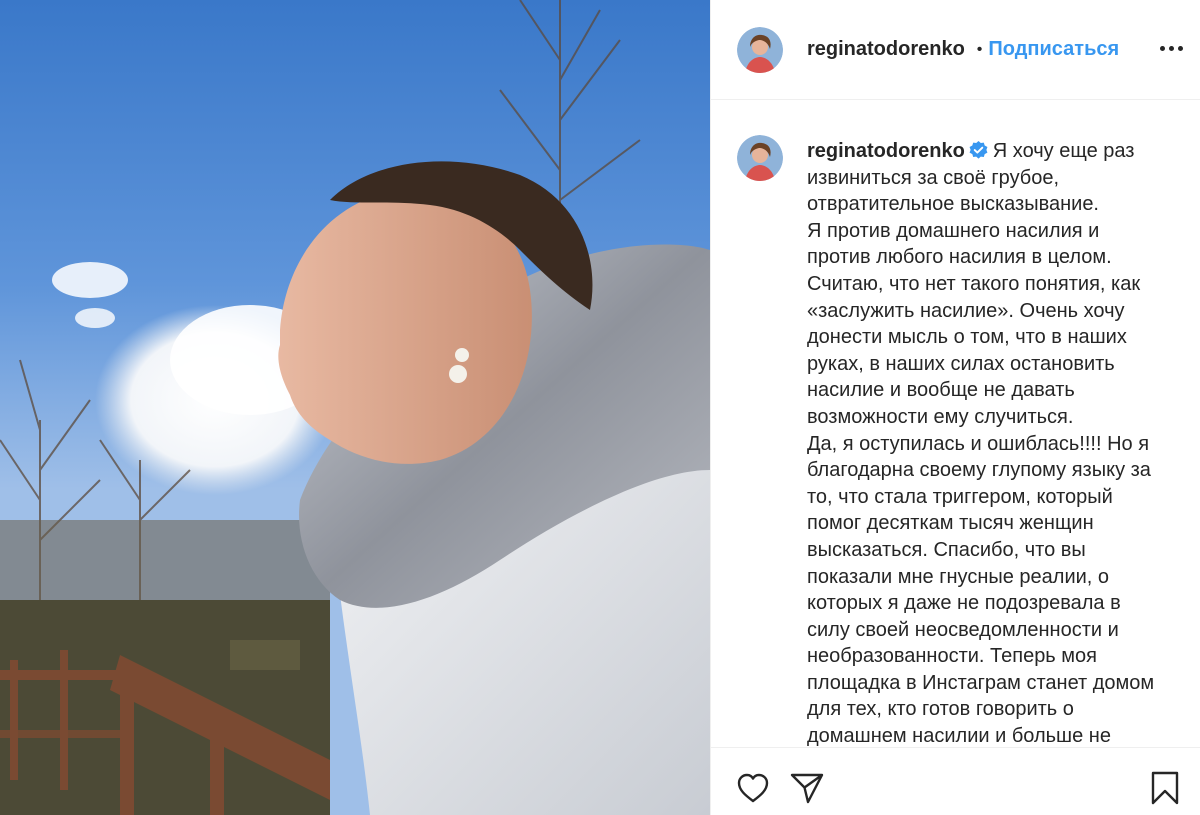  What do you see at coordinates (953, 230) in the screenshot?
I see `caption-line: Я против домашнего насилия и` at bounding box center [953, 230].